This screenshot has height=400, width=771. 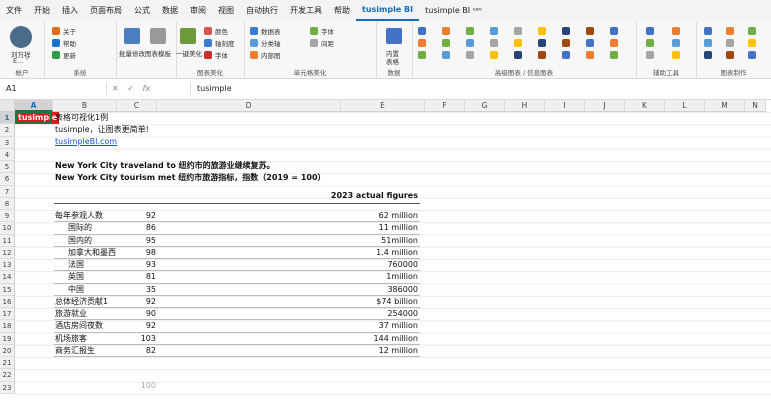 I want to click on row-index-value: 82, so click(x=137, y=351).